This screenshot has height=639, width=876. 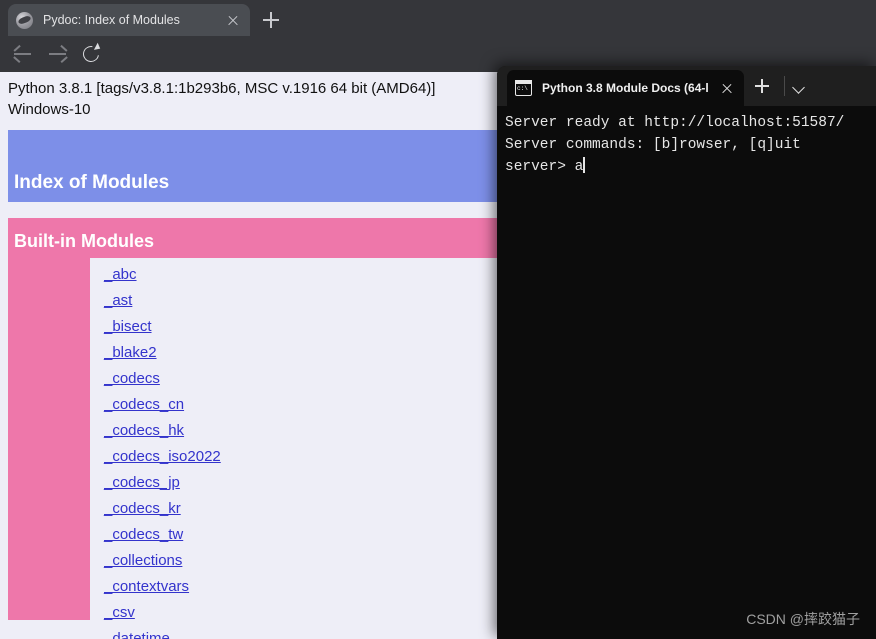 I want to click on divider, so click(x=784, y=86).